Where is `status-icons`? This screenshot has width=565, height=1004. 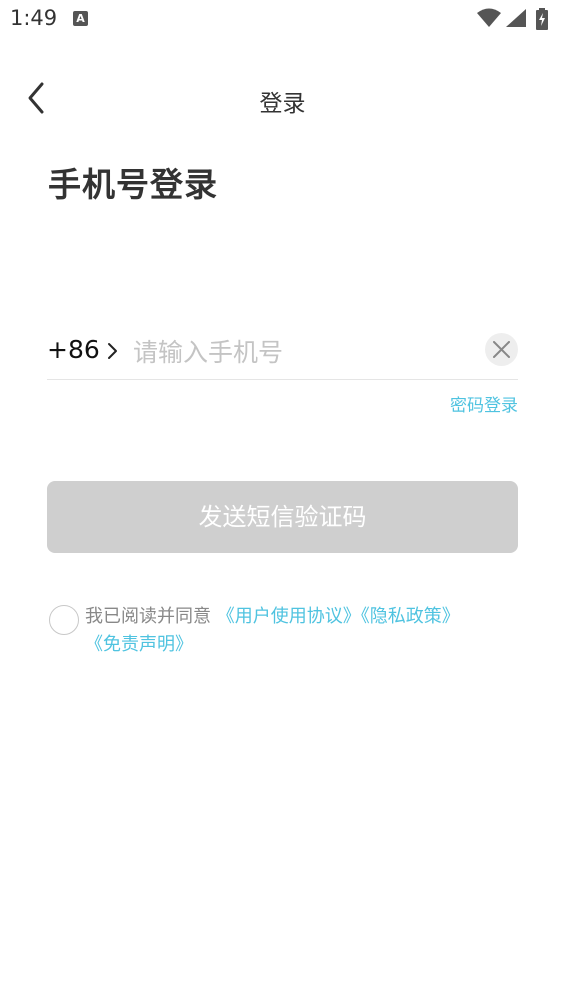 status-icons is located at coordinates (517, 19).